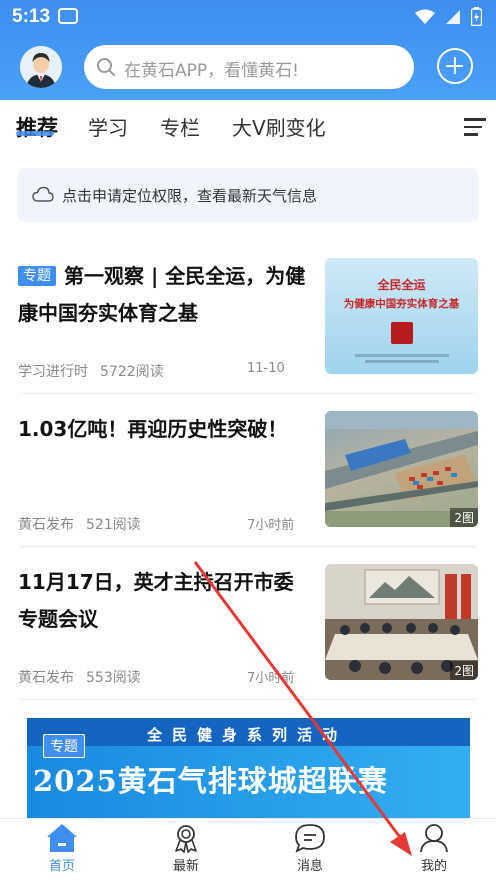 Image resolution: width=496 pixels, height=882 pixels. What do you see at coordinates (211, 68) in the screenshot?
I see `search-input: 在黄石APP，看懂黄石!` at bounding box center [211, 68].